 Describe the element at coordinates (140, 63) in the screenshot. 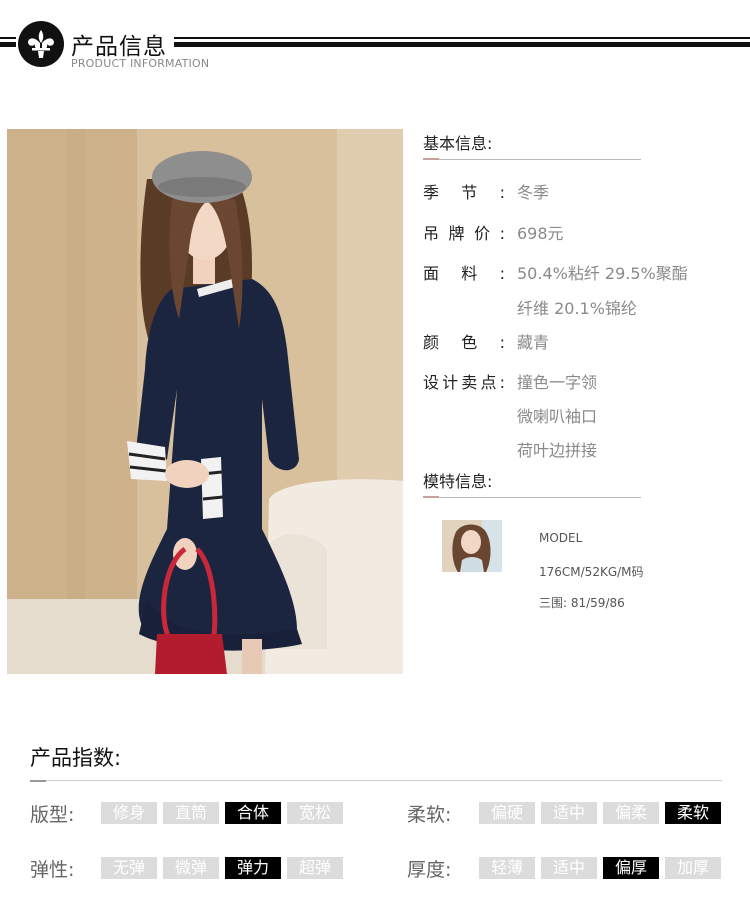

I see `section-subtitle: PRODUCT INFORMATION` at that location.